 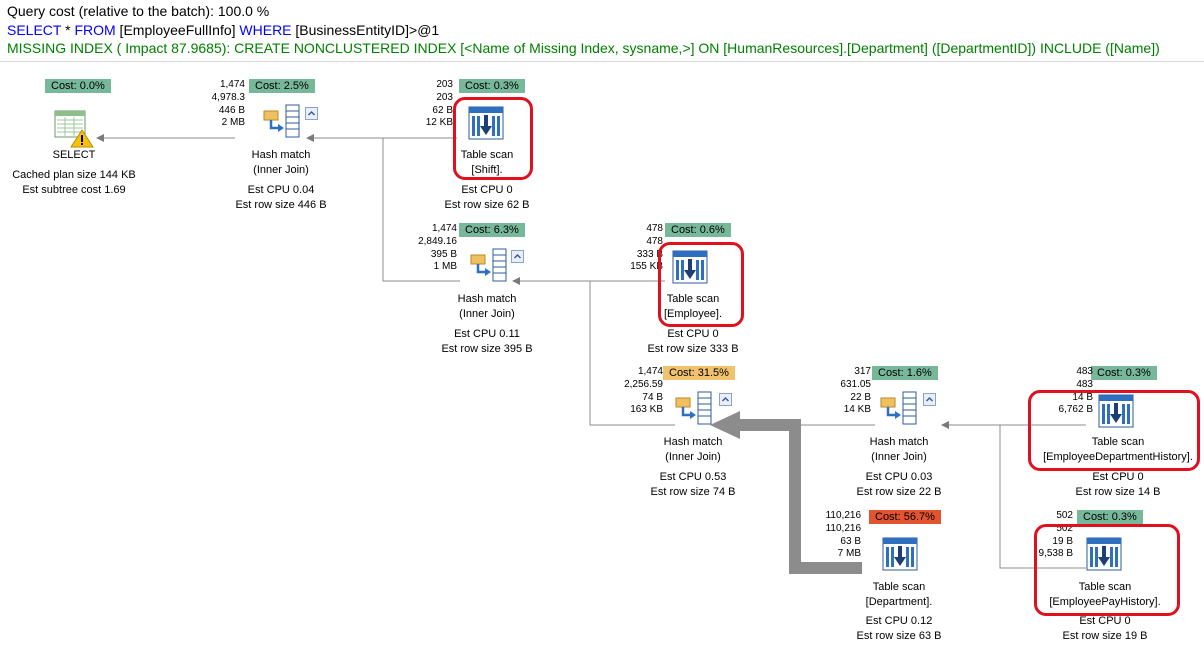 What do you see at coordinates (233, 123) in the screenshot?
I see `hash1-stat-3: 2 MB` at bounding box center [233, 123].